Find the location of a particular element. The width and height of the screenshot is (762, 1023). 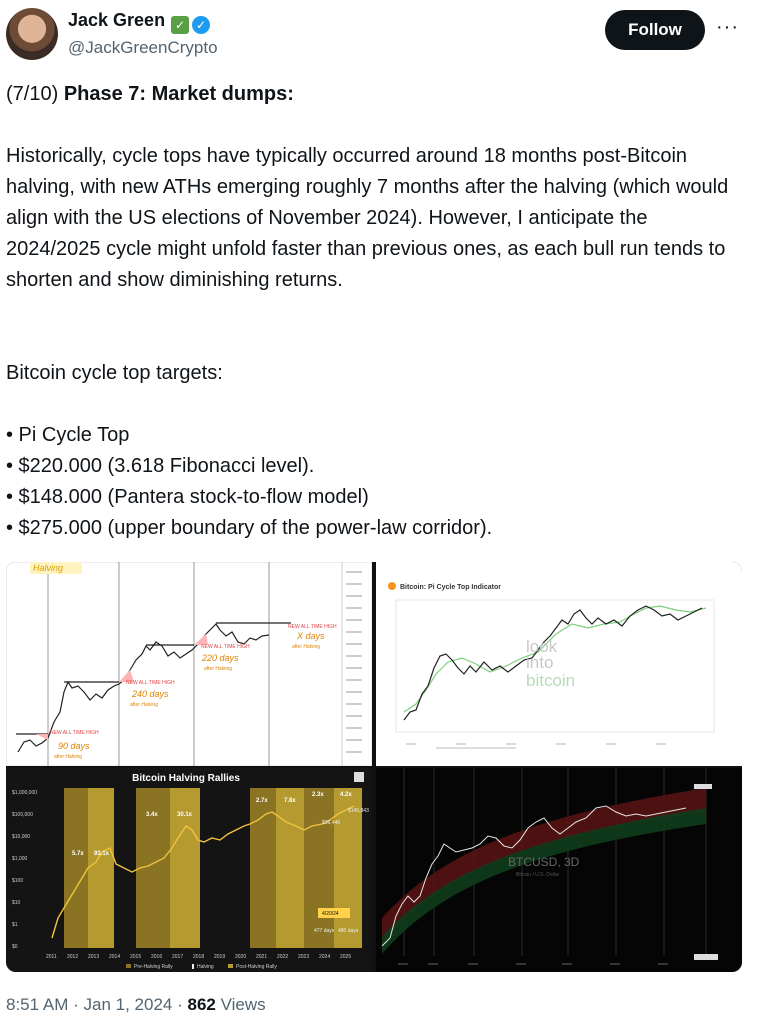

x-tick-label: 2016 is located at coordinates (156, 957).